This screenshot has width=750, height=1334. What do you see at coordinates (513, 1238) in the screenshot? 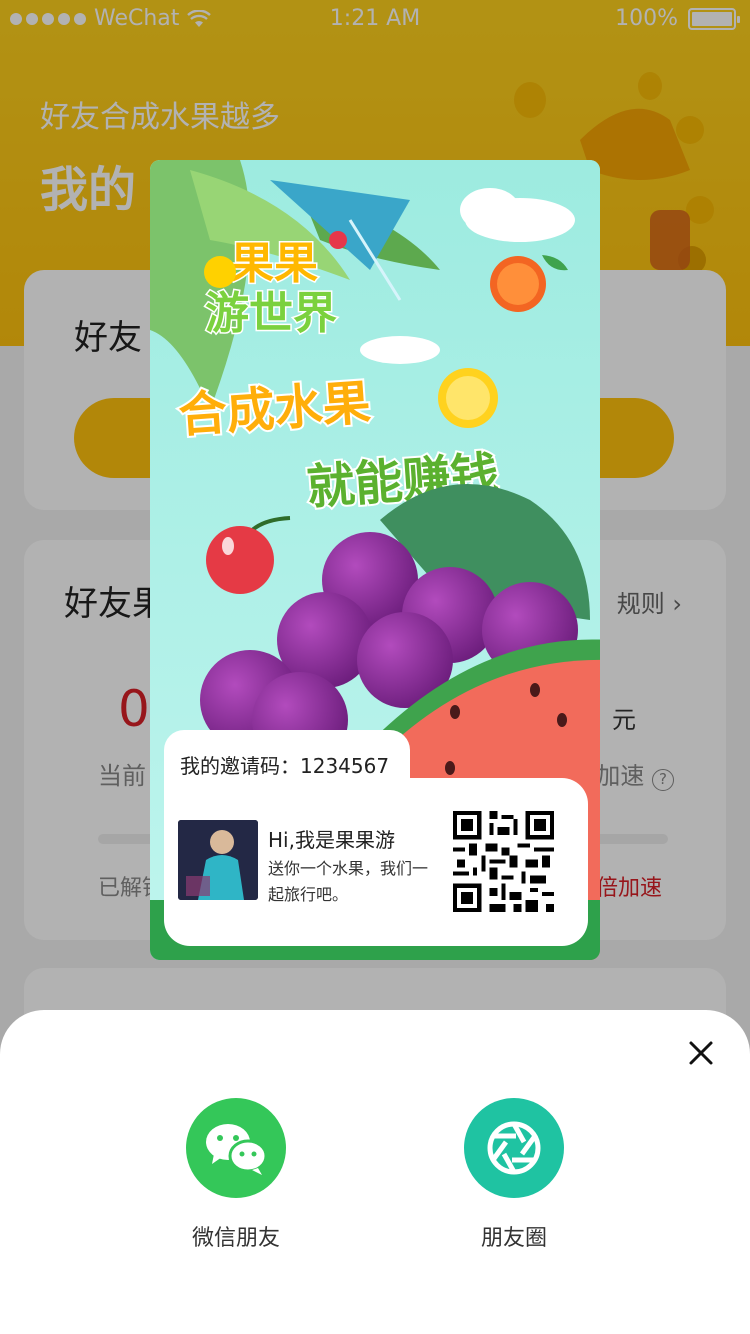
I see `share-moments-label: 朋友圈` at bounding box center [513, 1238].